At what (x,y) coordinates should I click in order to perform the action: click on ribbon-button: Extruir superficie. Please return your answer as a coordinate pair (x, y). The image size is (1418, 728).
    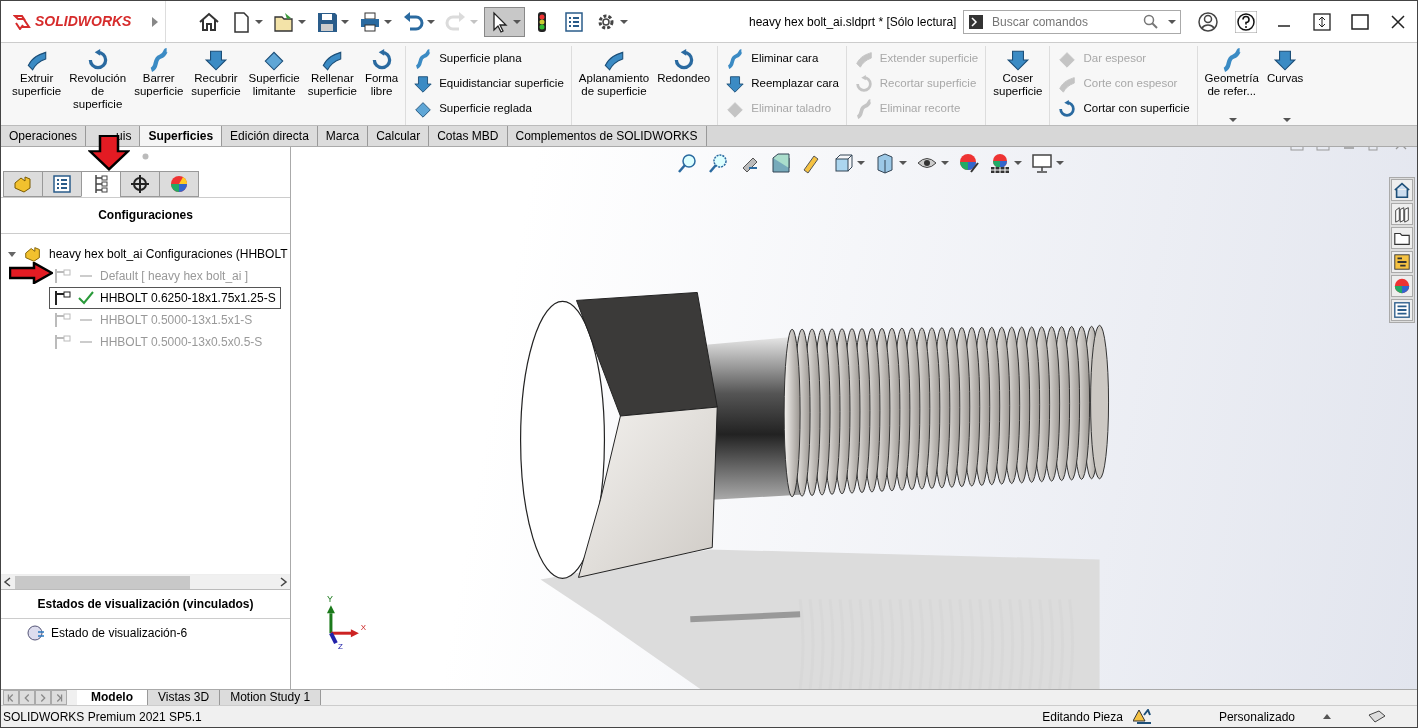
    Looking at the image, I should click on (37, 85).